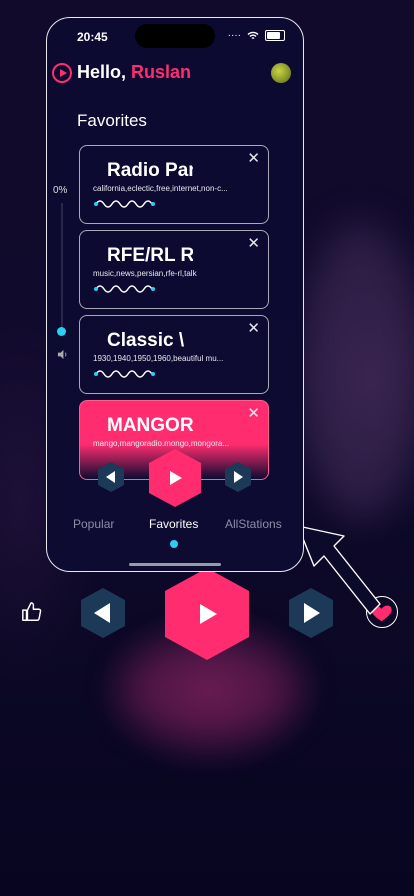  I want to click on station-tags: music,news,persian,rfe-rl,talk, so click(145, 273).